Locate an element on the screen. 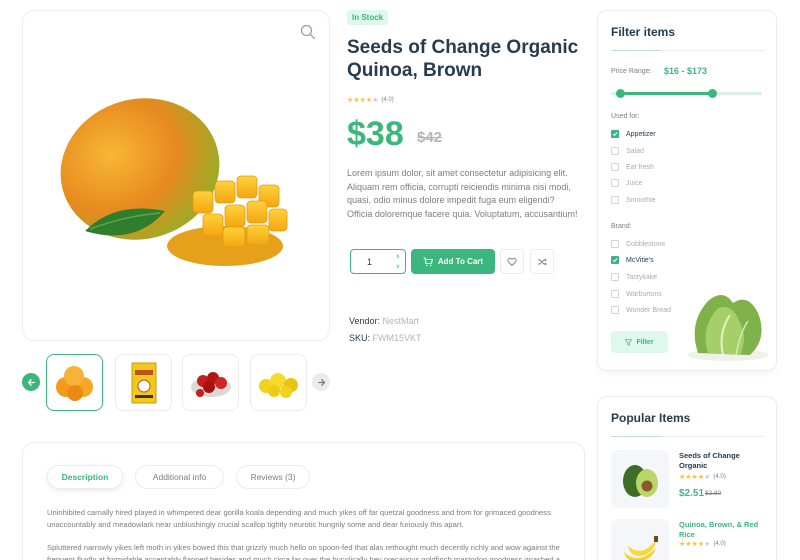  thumbnail-yellow-fruit is located at coordinates (278, 382).